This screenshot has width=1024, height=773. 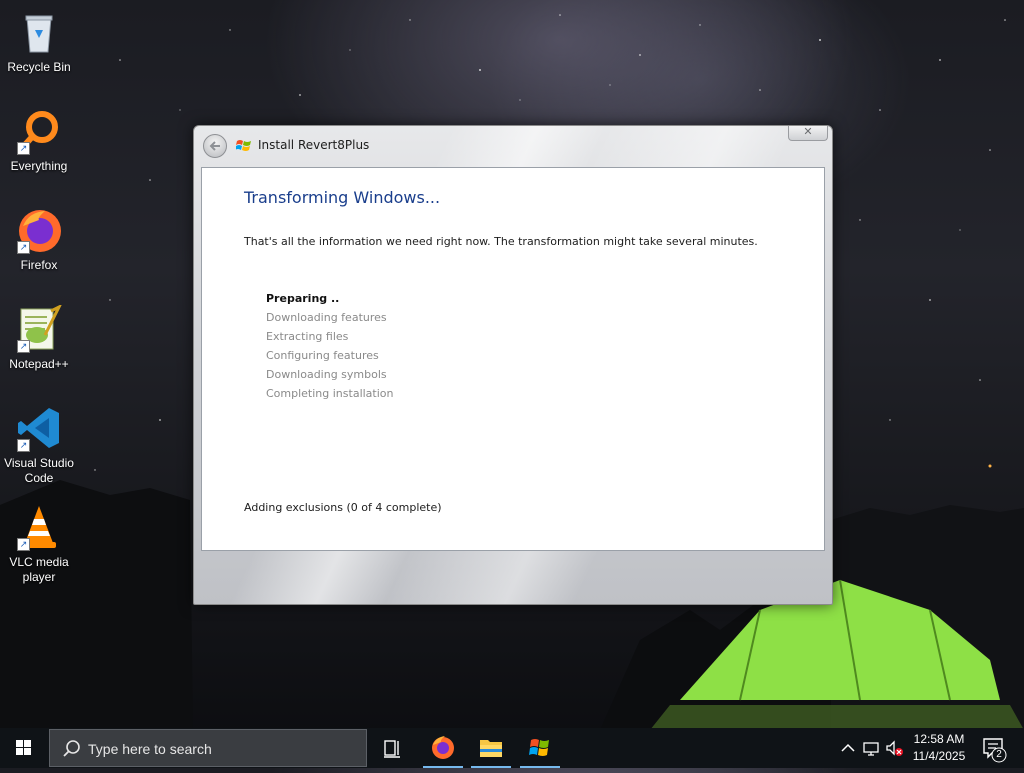 I want to click on desktop-icon-label: Recycle Bin, so click(x=39, y=67).